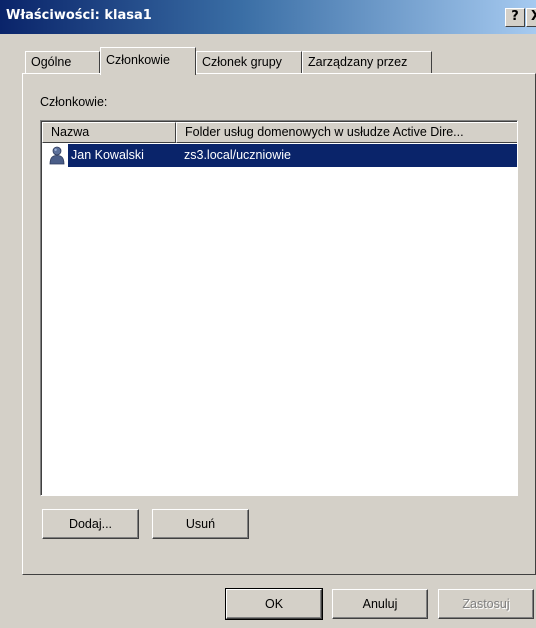  What do you see at coordinates (274, 604) in the screenshot?
I see `ok-button: OK` at bounding box center [274, 604].